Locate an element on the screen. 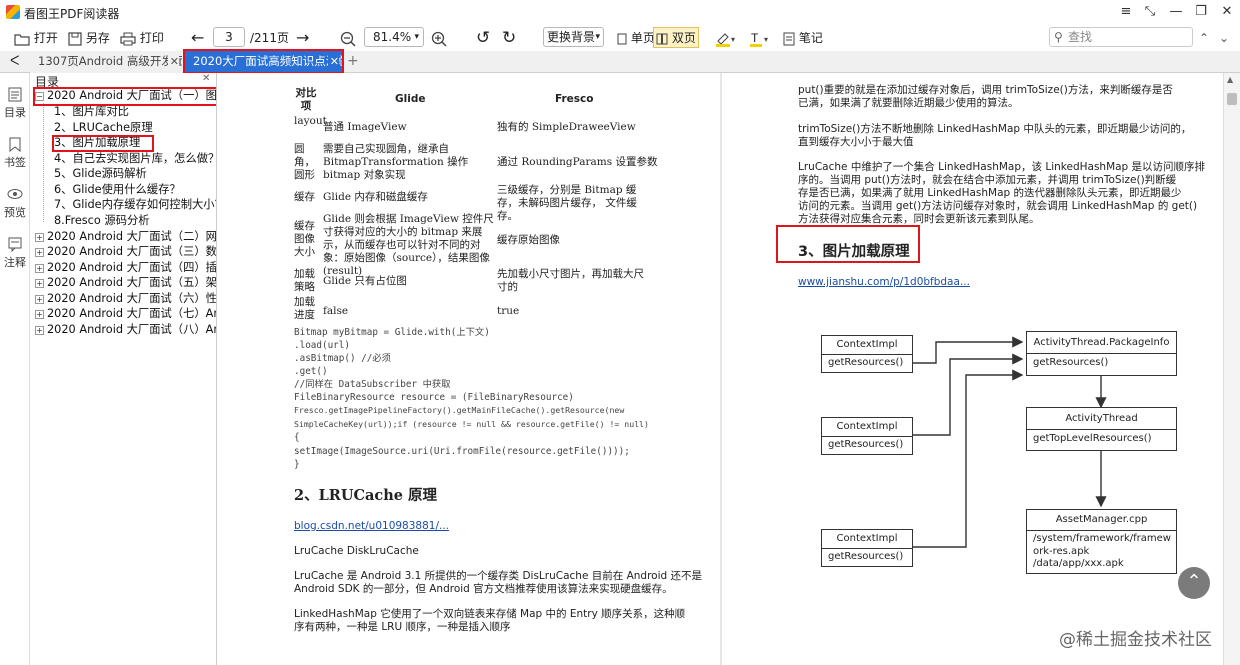  page-number-input: 3 is located at coordinates (229, 37).